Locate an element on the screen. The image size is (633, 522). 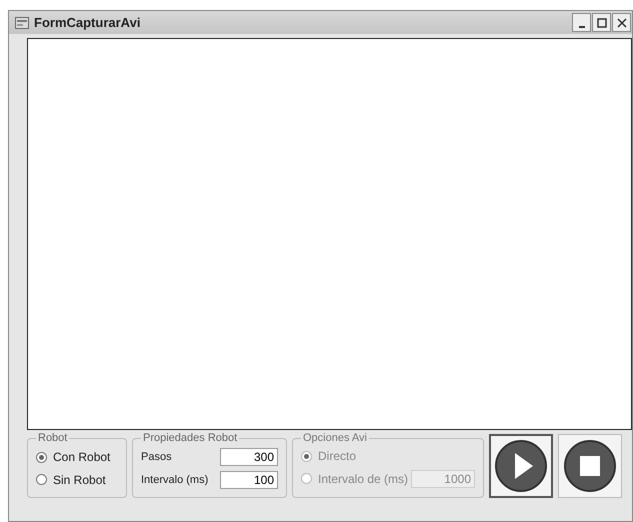
radio-option: Con Robot is located at coordinates (77, 457).